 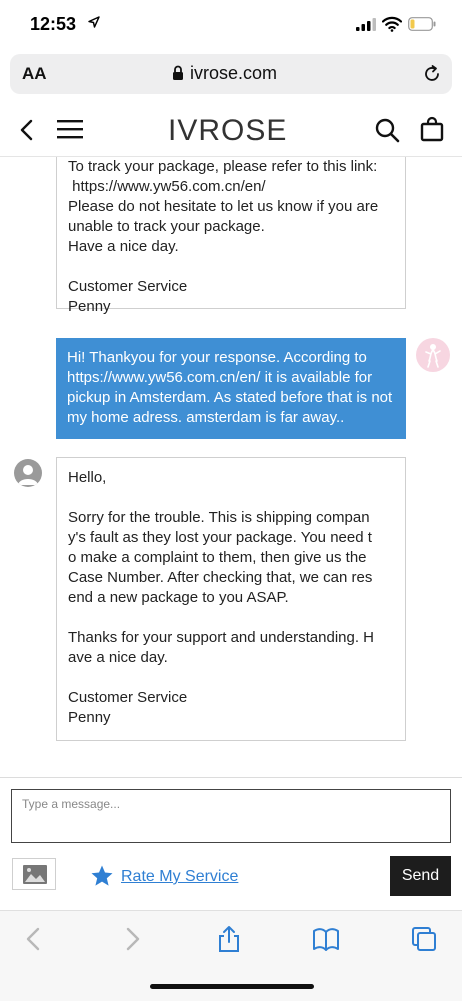 I want to click on image-icon, so click(x=35, y=874).